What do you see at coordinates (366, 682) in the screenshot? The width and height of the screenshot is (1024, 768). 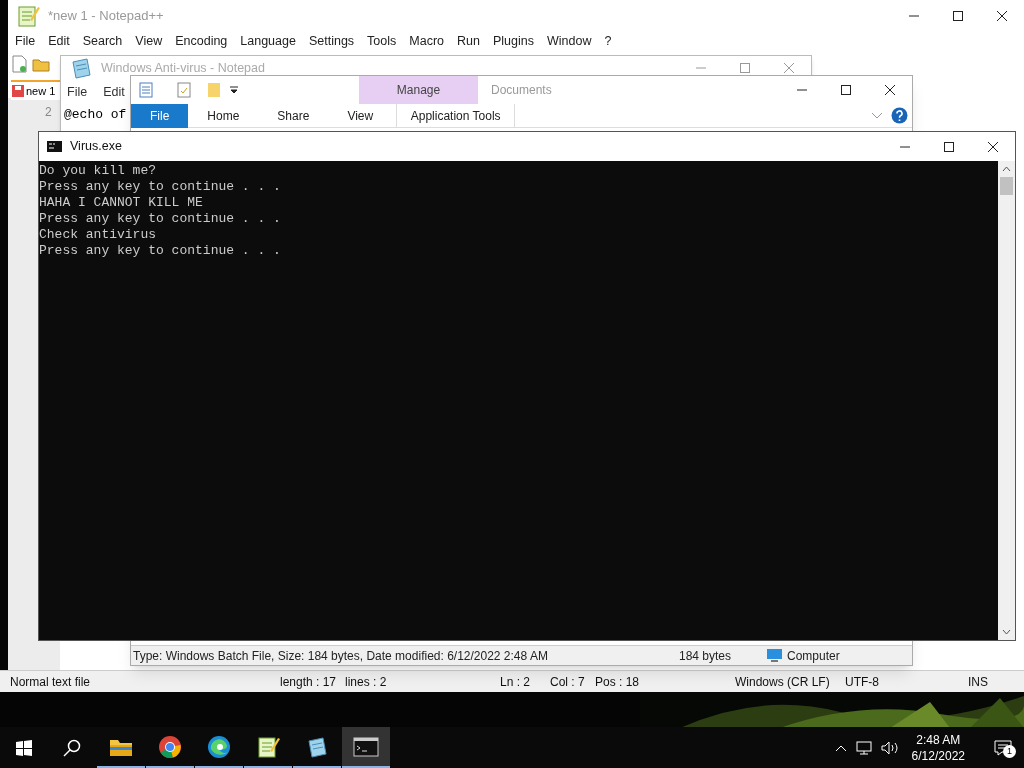 I see `status-text: lines : 2` at bounding box center [366, 682].